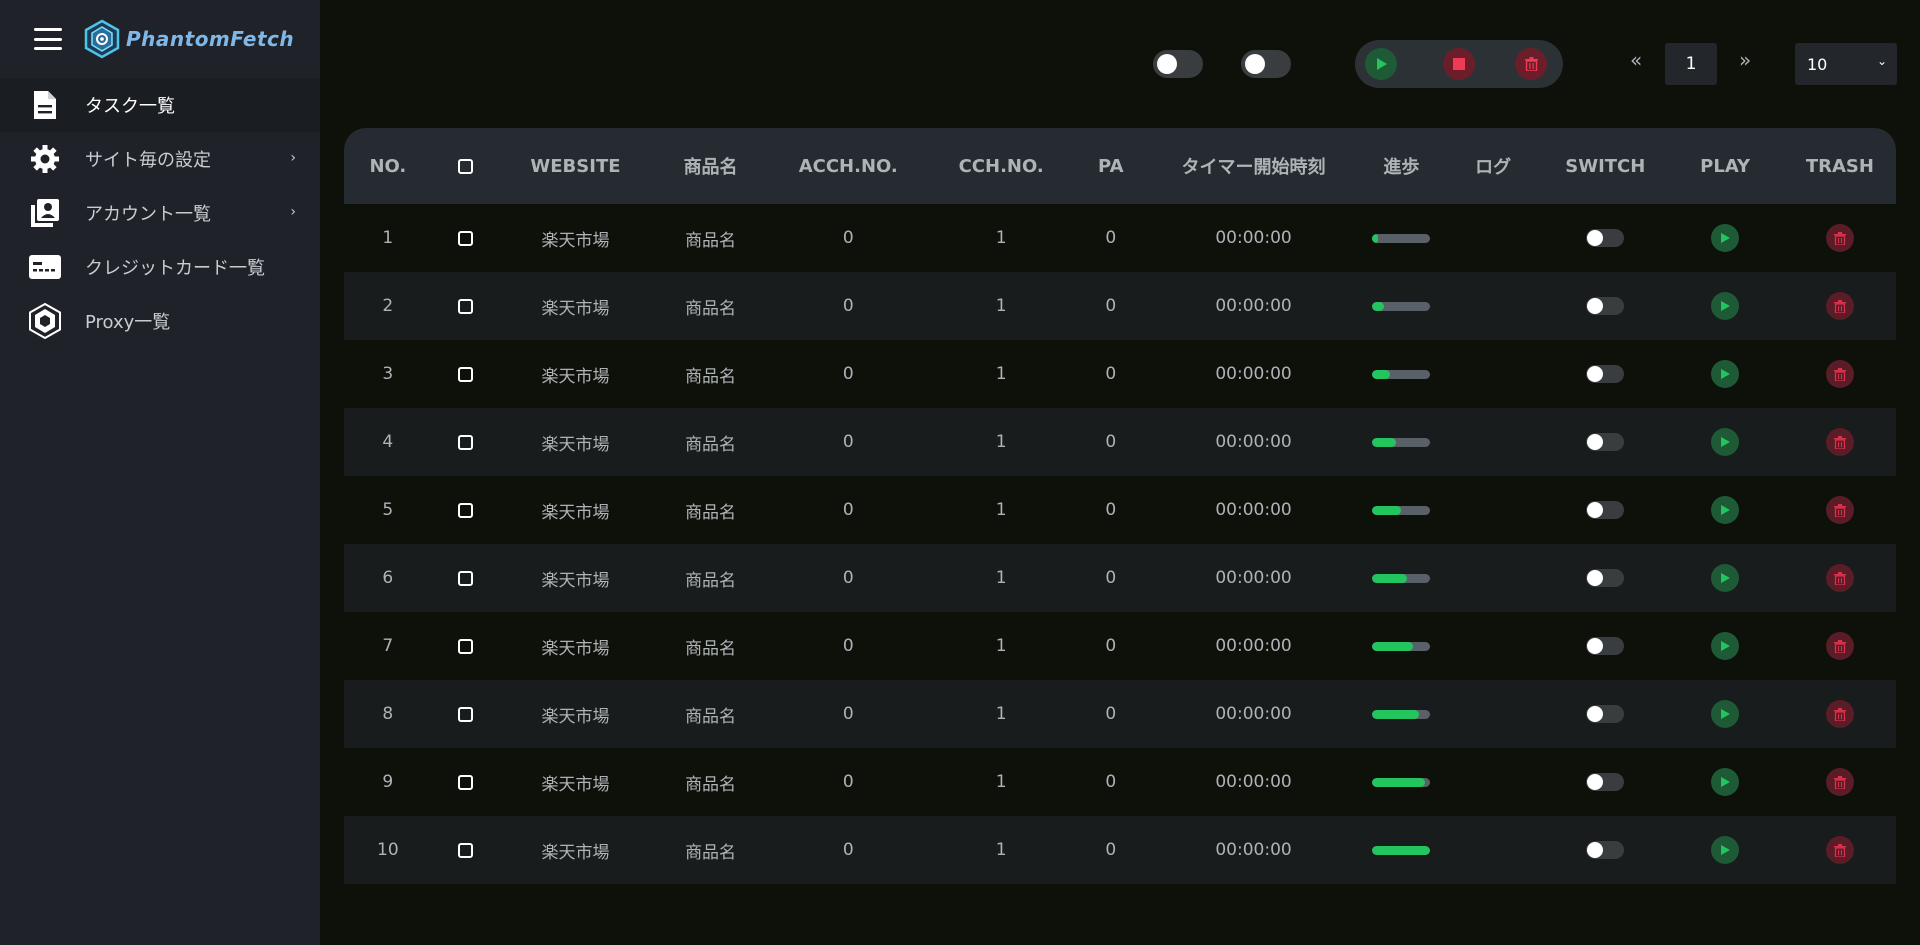 The width and height of the screenshot is (1920, 945). Describe the element at coordinates (160, 105) in the screenshot. I see `sidebar-item-tasks: タスク一覧` at that location.